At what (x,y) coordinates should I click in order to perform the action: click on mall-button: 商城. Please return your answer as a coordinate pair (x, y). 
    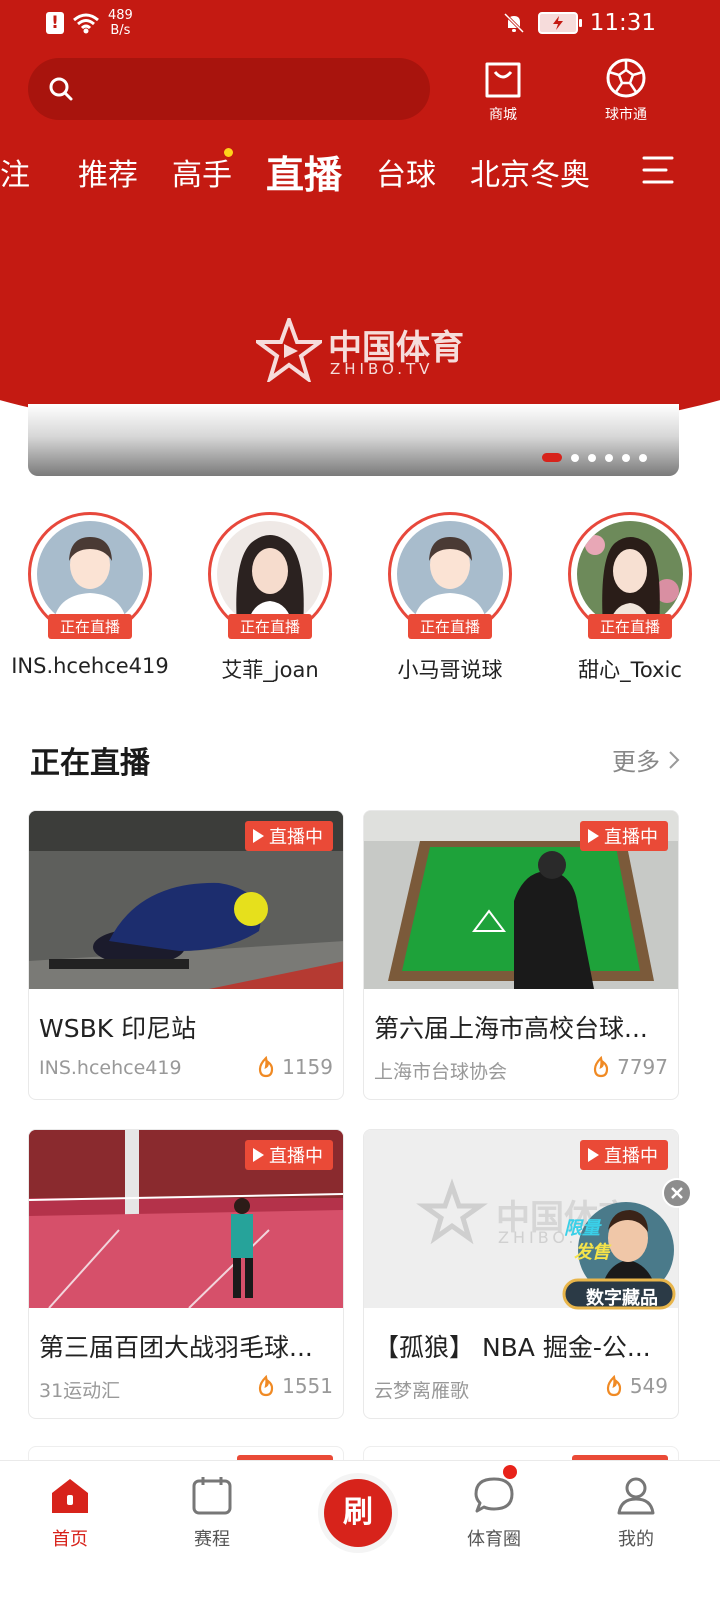
    Looking at the image, I should click on (503, 90).